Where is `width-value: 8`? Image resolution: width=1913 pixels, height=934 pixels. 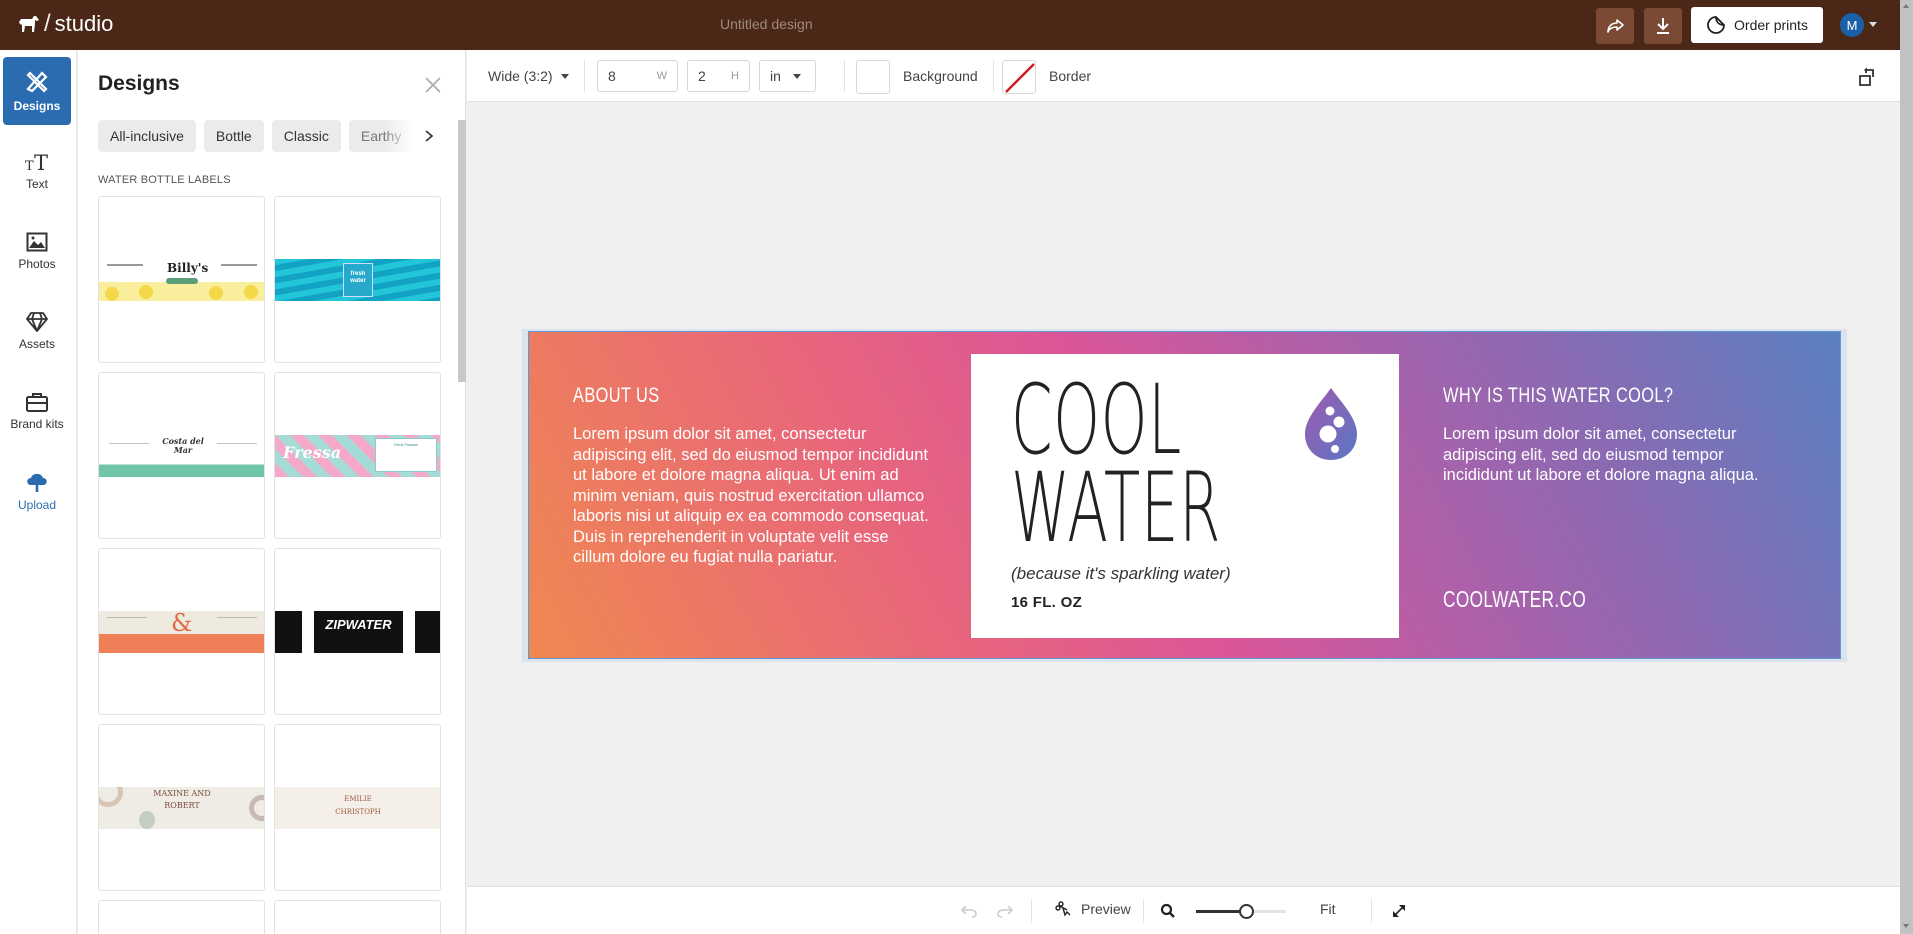
width-value: 8 is located at coordinates (612, 76).